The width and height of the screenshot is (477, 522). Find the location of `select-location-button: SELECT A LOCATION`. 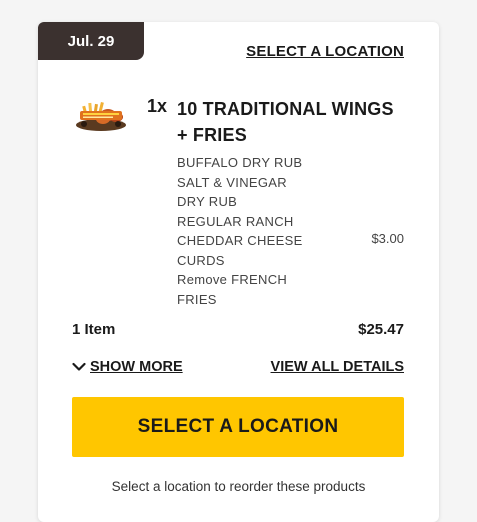

select-location-button: SELECT A LOCATION is located at coordinates (238, 427).